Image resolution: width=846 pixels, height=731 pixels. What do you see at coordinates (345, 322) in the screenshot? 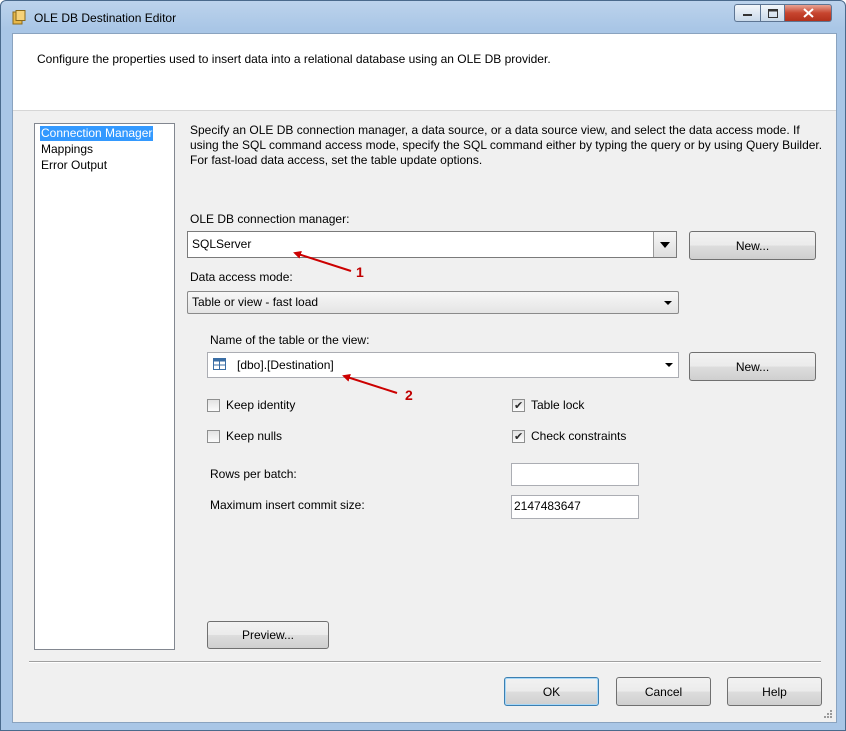
I see `annotation-arrows` at bounding box center [345, 322].